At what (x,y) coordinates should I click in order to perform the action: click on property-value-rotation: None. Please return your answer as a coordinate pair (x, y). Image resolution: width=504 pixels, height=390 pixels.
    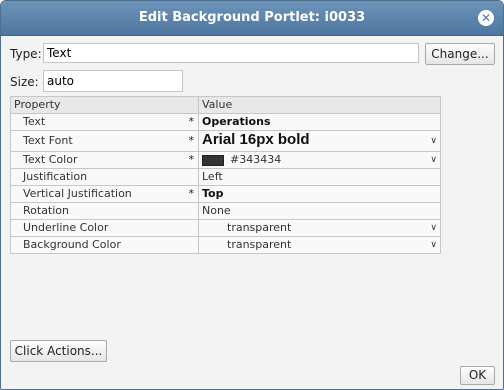
    Looking at the image, I should click on (216, 210).